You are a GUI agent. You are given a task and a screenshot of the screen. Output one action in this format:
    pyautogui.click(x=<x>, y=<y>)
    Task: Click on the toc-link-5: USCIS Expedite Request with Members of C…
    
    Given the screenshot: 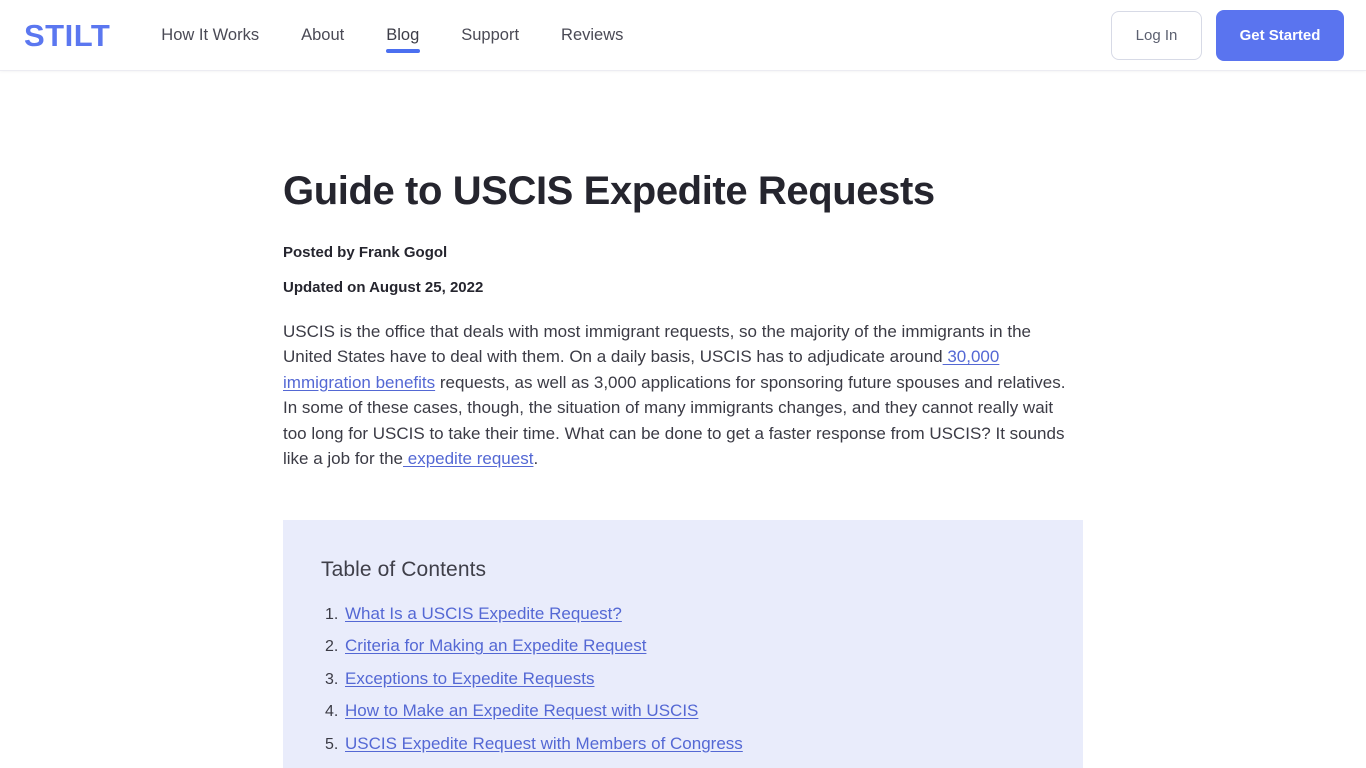 What is the action you would take?
    pyautogui.click(x=544, y=744)
    